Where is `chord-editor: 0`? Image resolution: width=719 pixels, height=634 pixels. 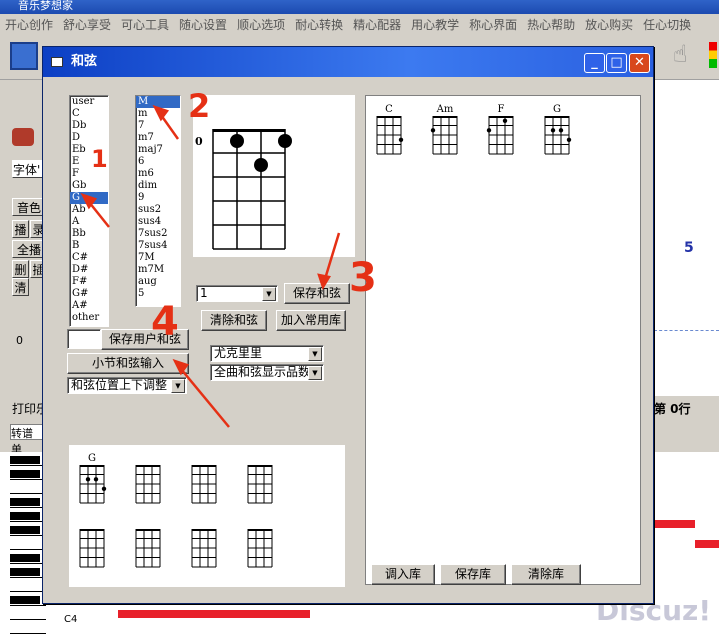 chord-editor: 0 is located at coordinates (274, 176).